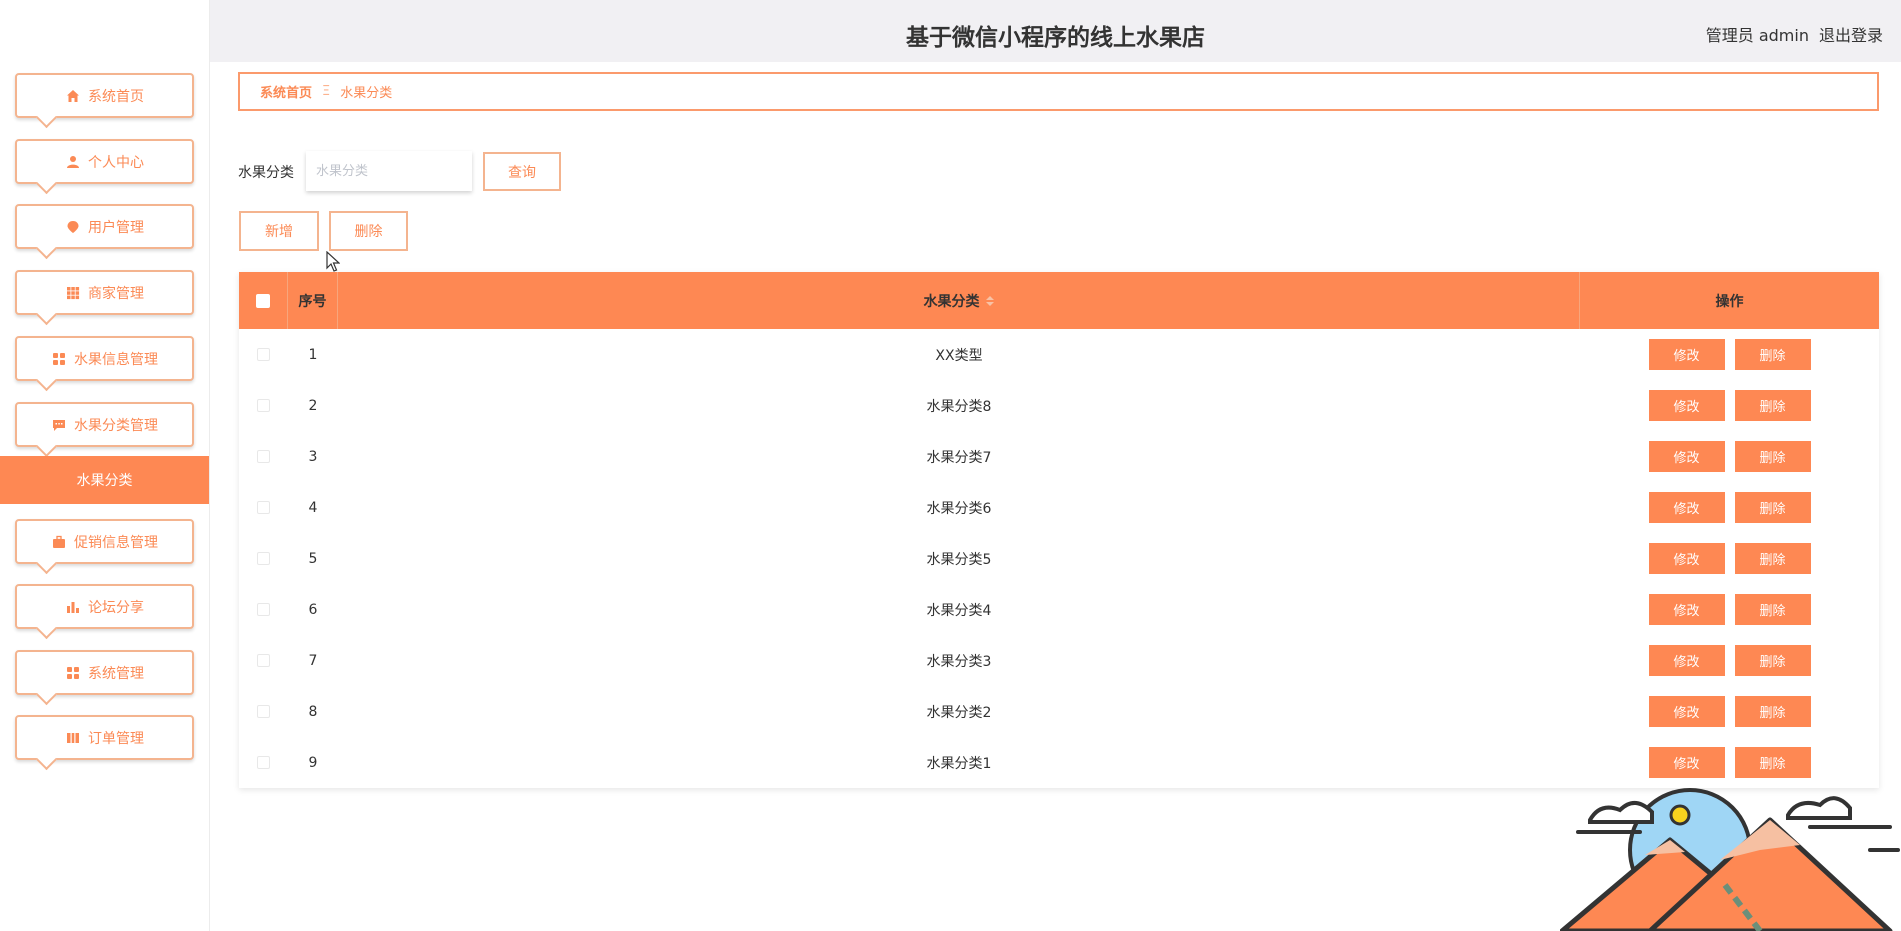  I want to click on table-row: 4 水果分类6 修改 删除, so click(1059, 507).